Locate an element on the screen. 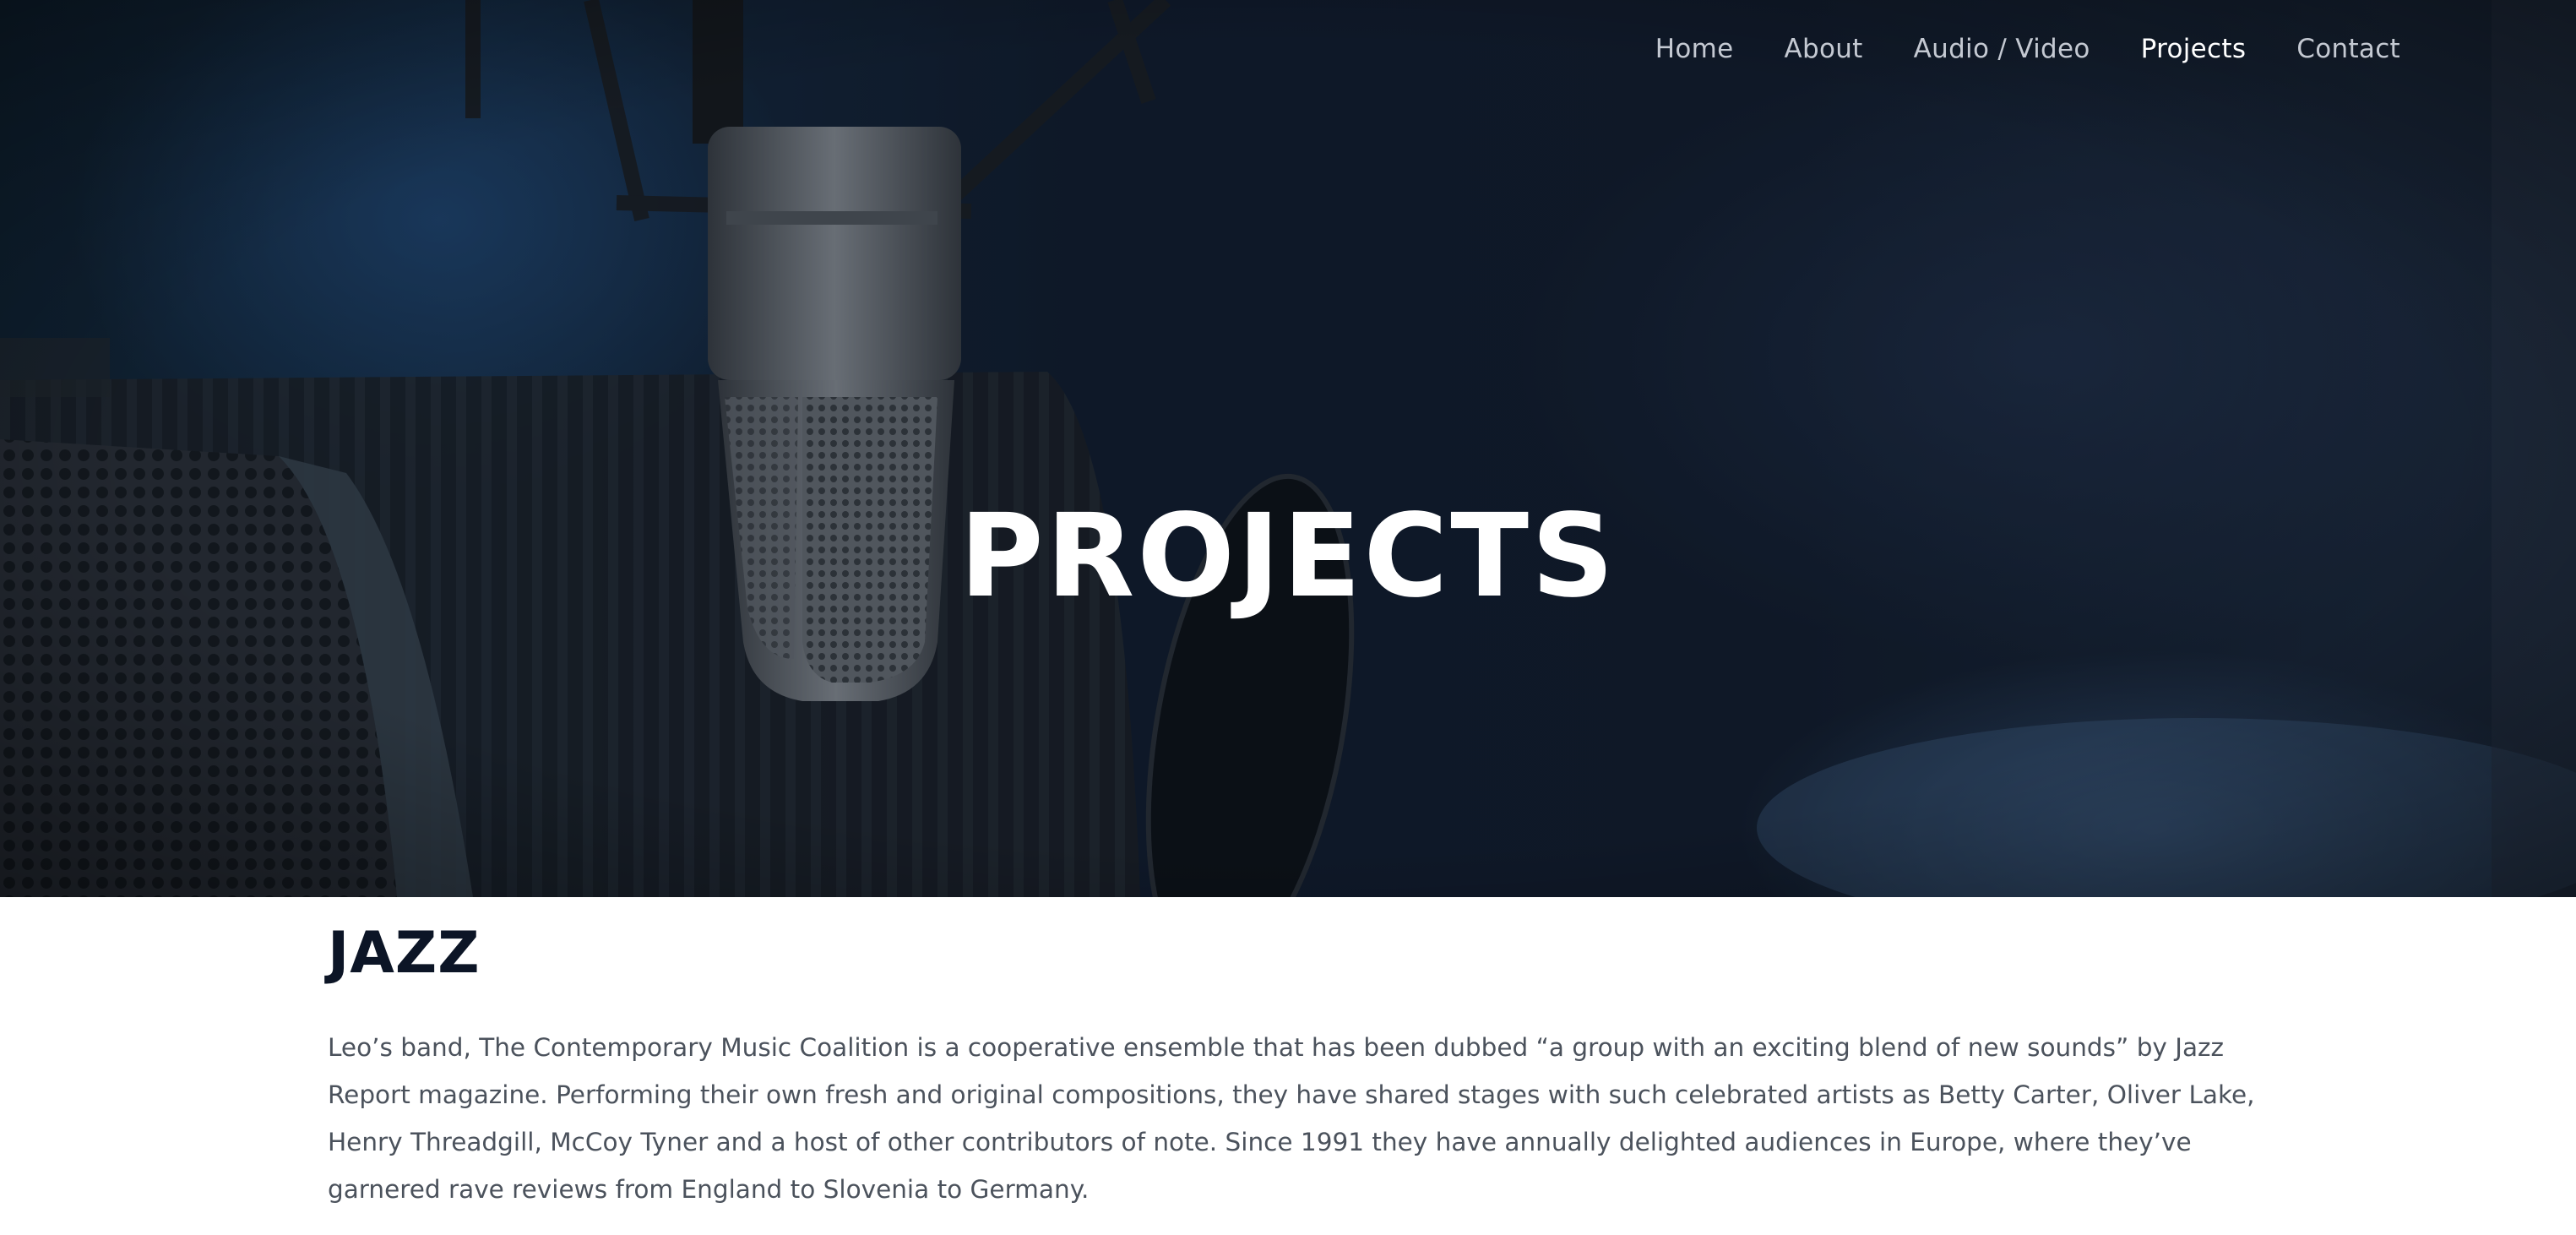 The height and width of the screenshot is (1235, 2576). nav-link-projects: Projects is located at coordinates (2194, 49).